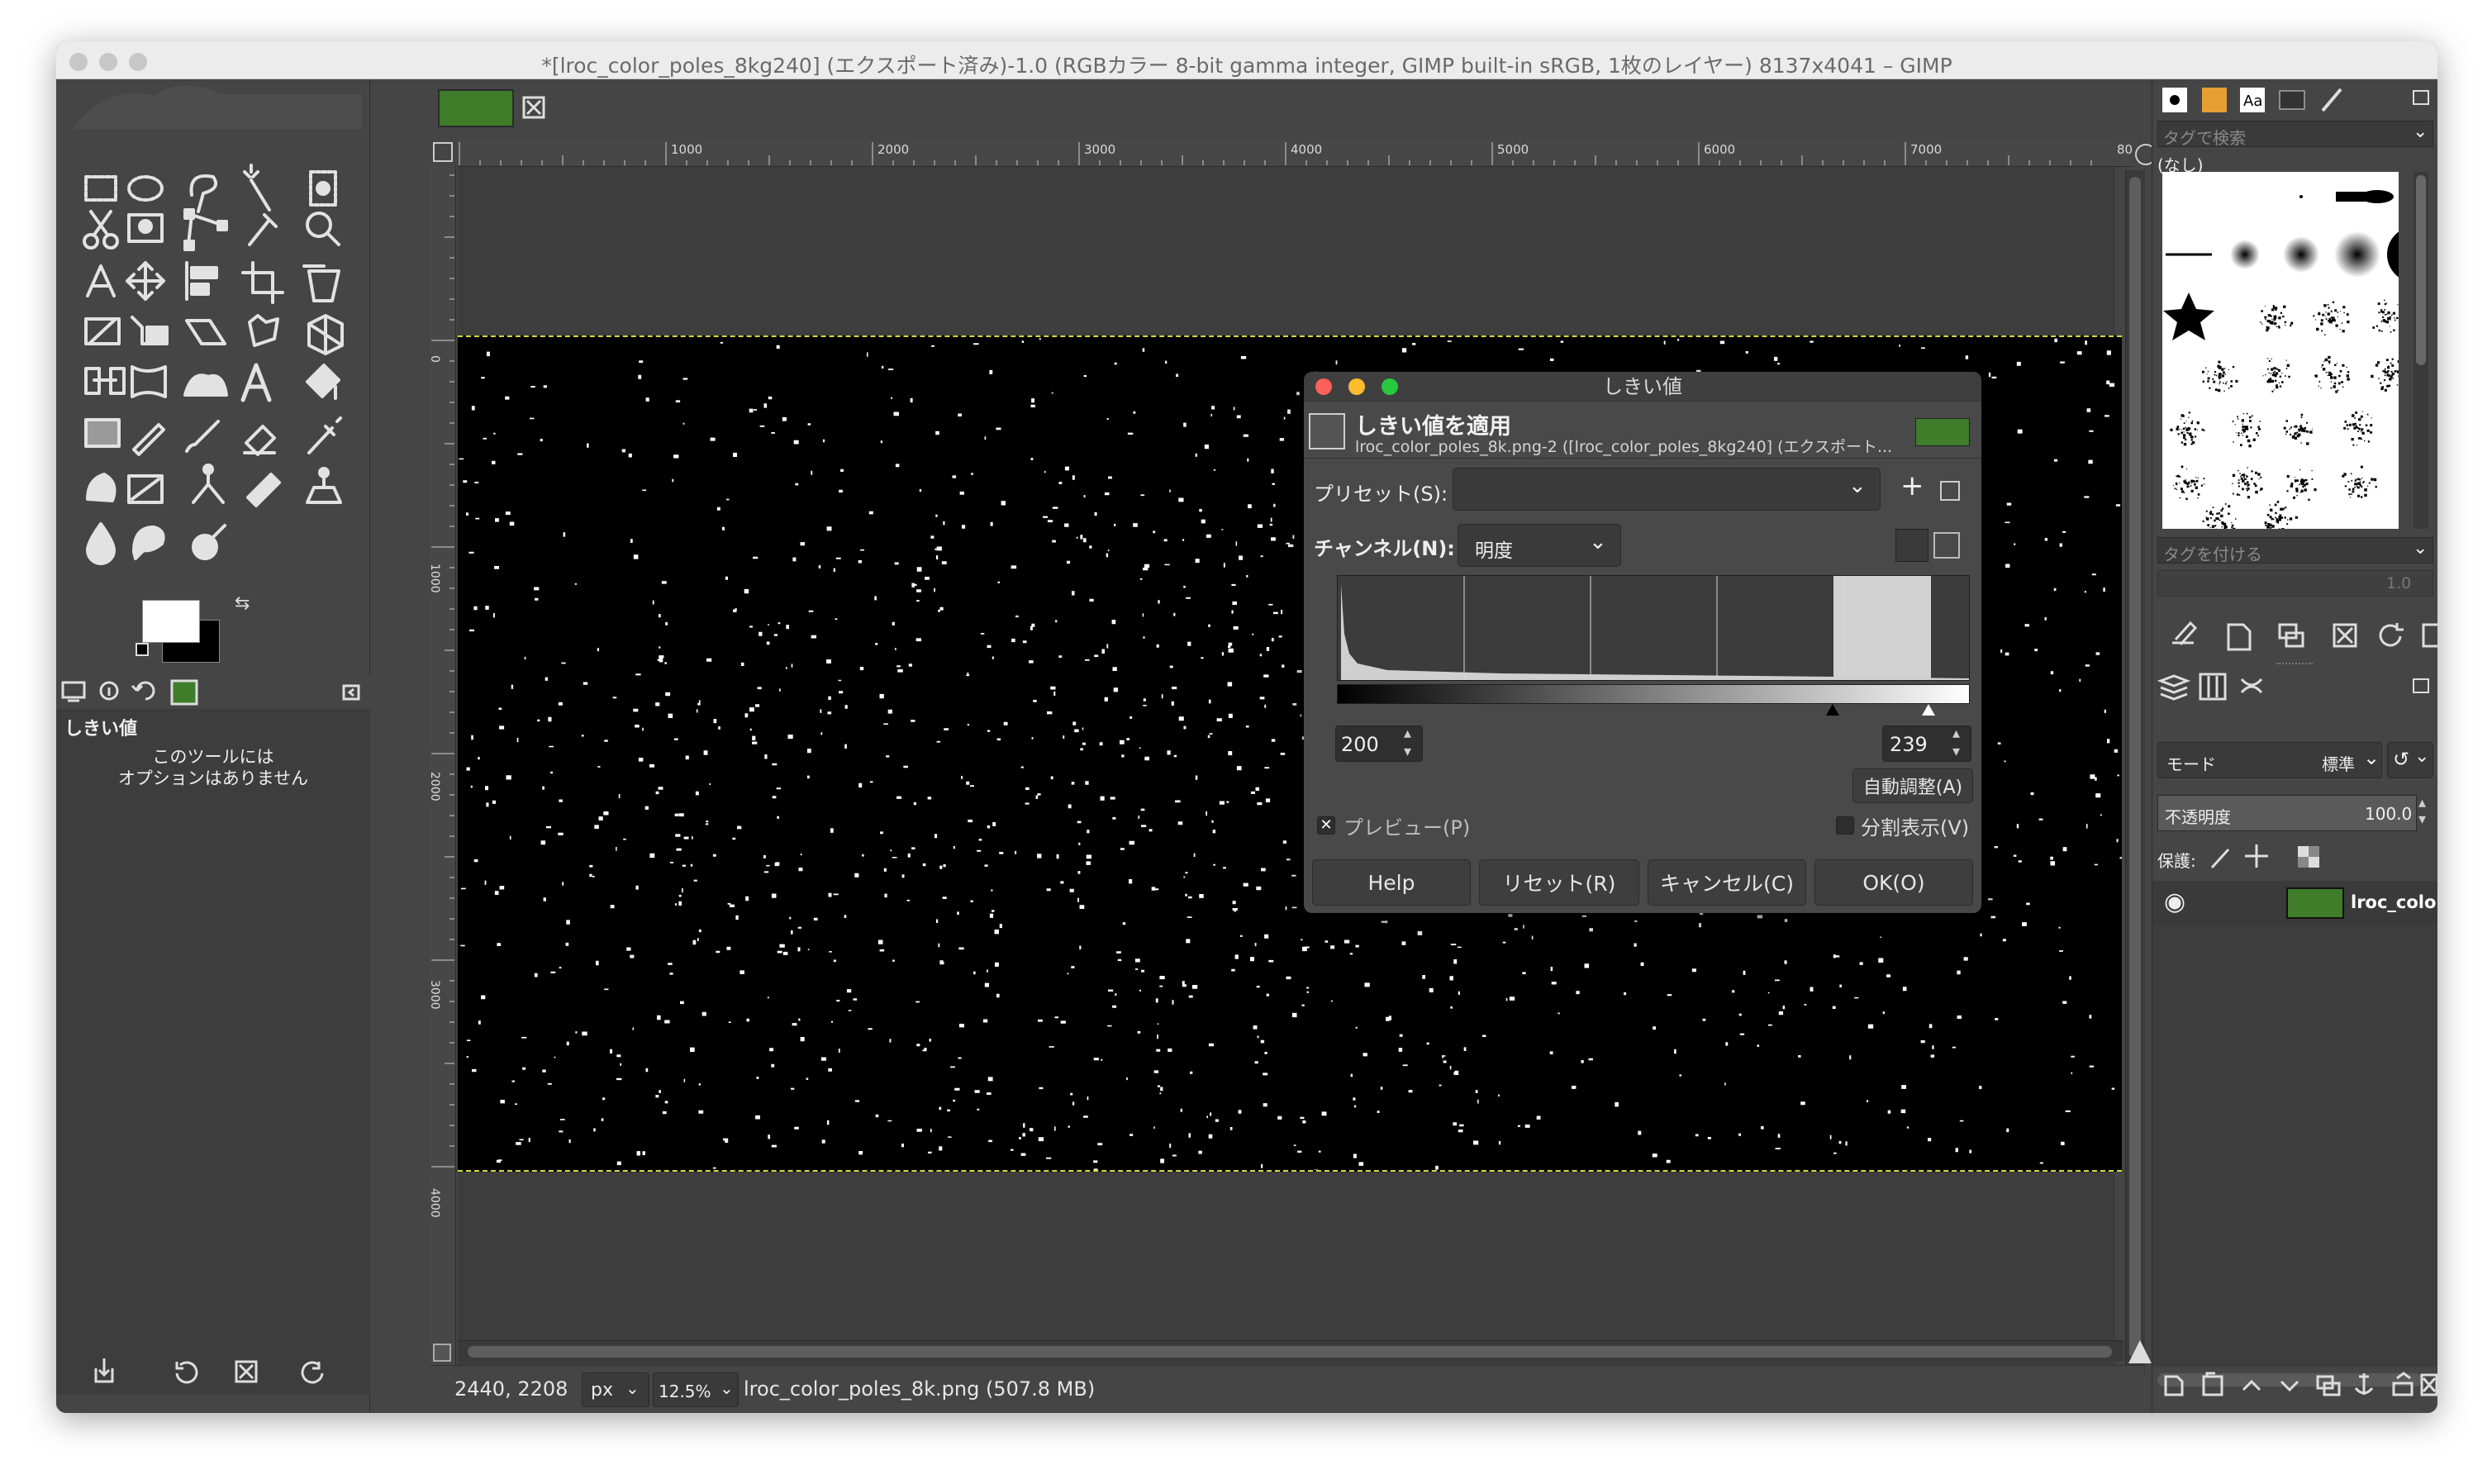  What do you see at coordinates (1381, 494) in the screenshot?
I see `preset-label: プリセット(S):` at bounding box center [1381, 494].